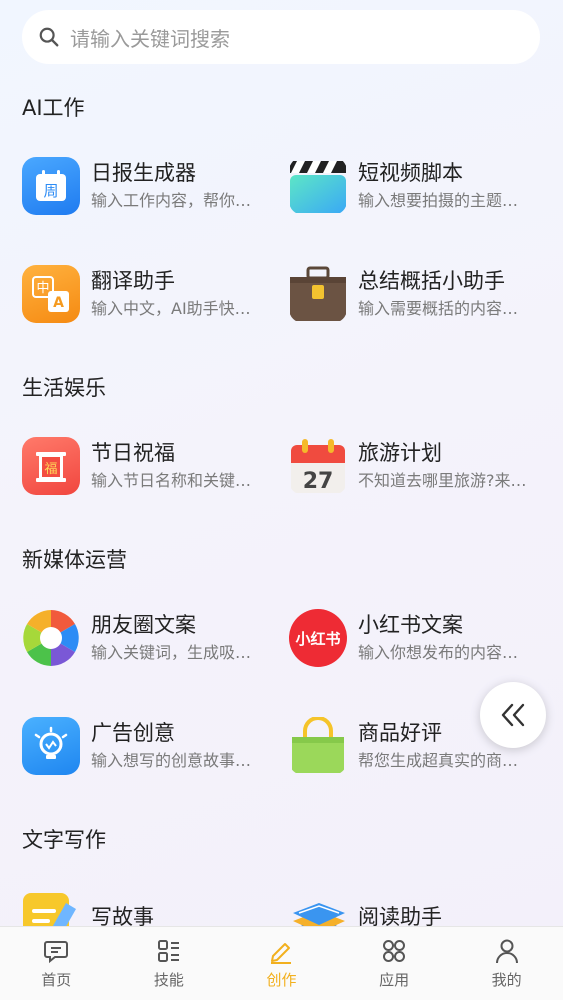 The height and width of the screenshot is (1000, 563). Describe the element at coordinates (394, 963) in the screenshot. I see `tab-apps: 应用` at that location.